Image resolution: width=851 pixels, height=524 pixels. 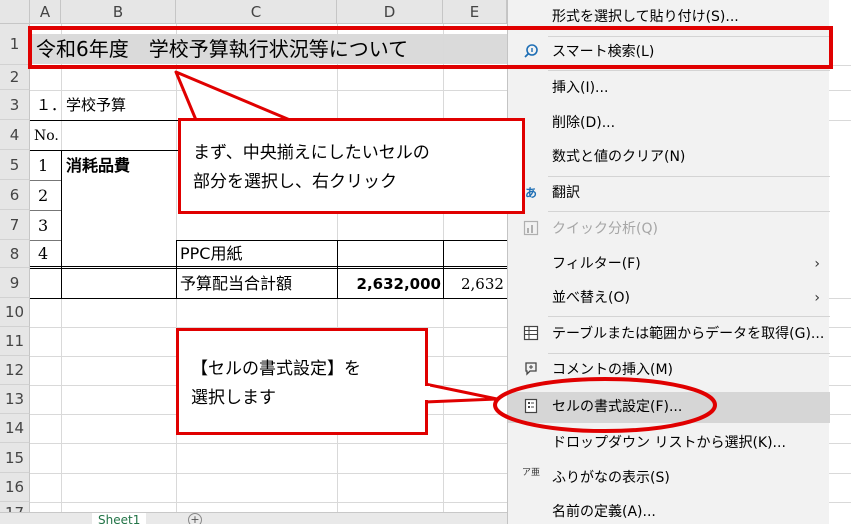 What do you see at coordinates (389, 284) in the screenshot?
I see `cell-d9-total: 2,632,000` at bounding box center [389, 284].